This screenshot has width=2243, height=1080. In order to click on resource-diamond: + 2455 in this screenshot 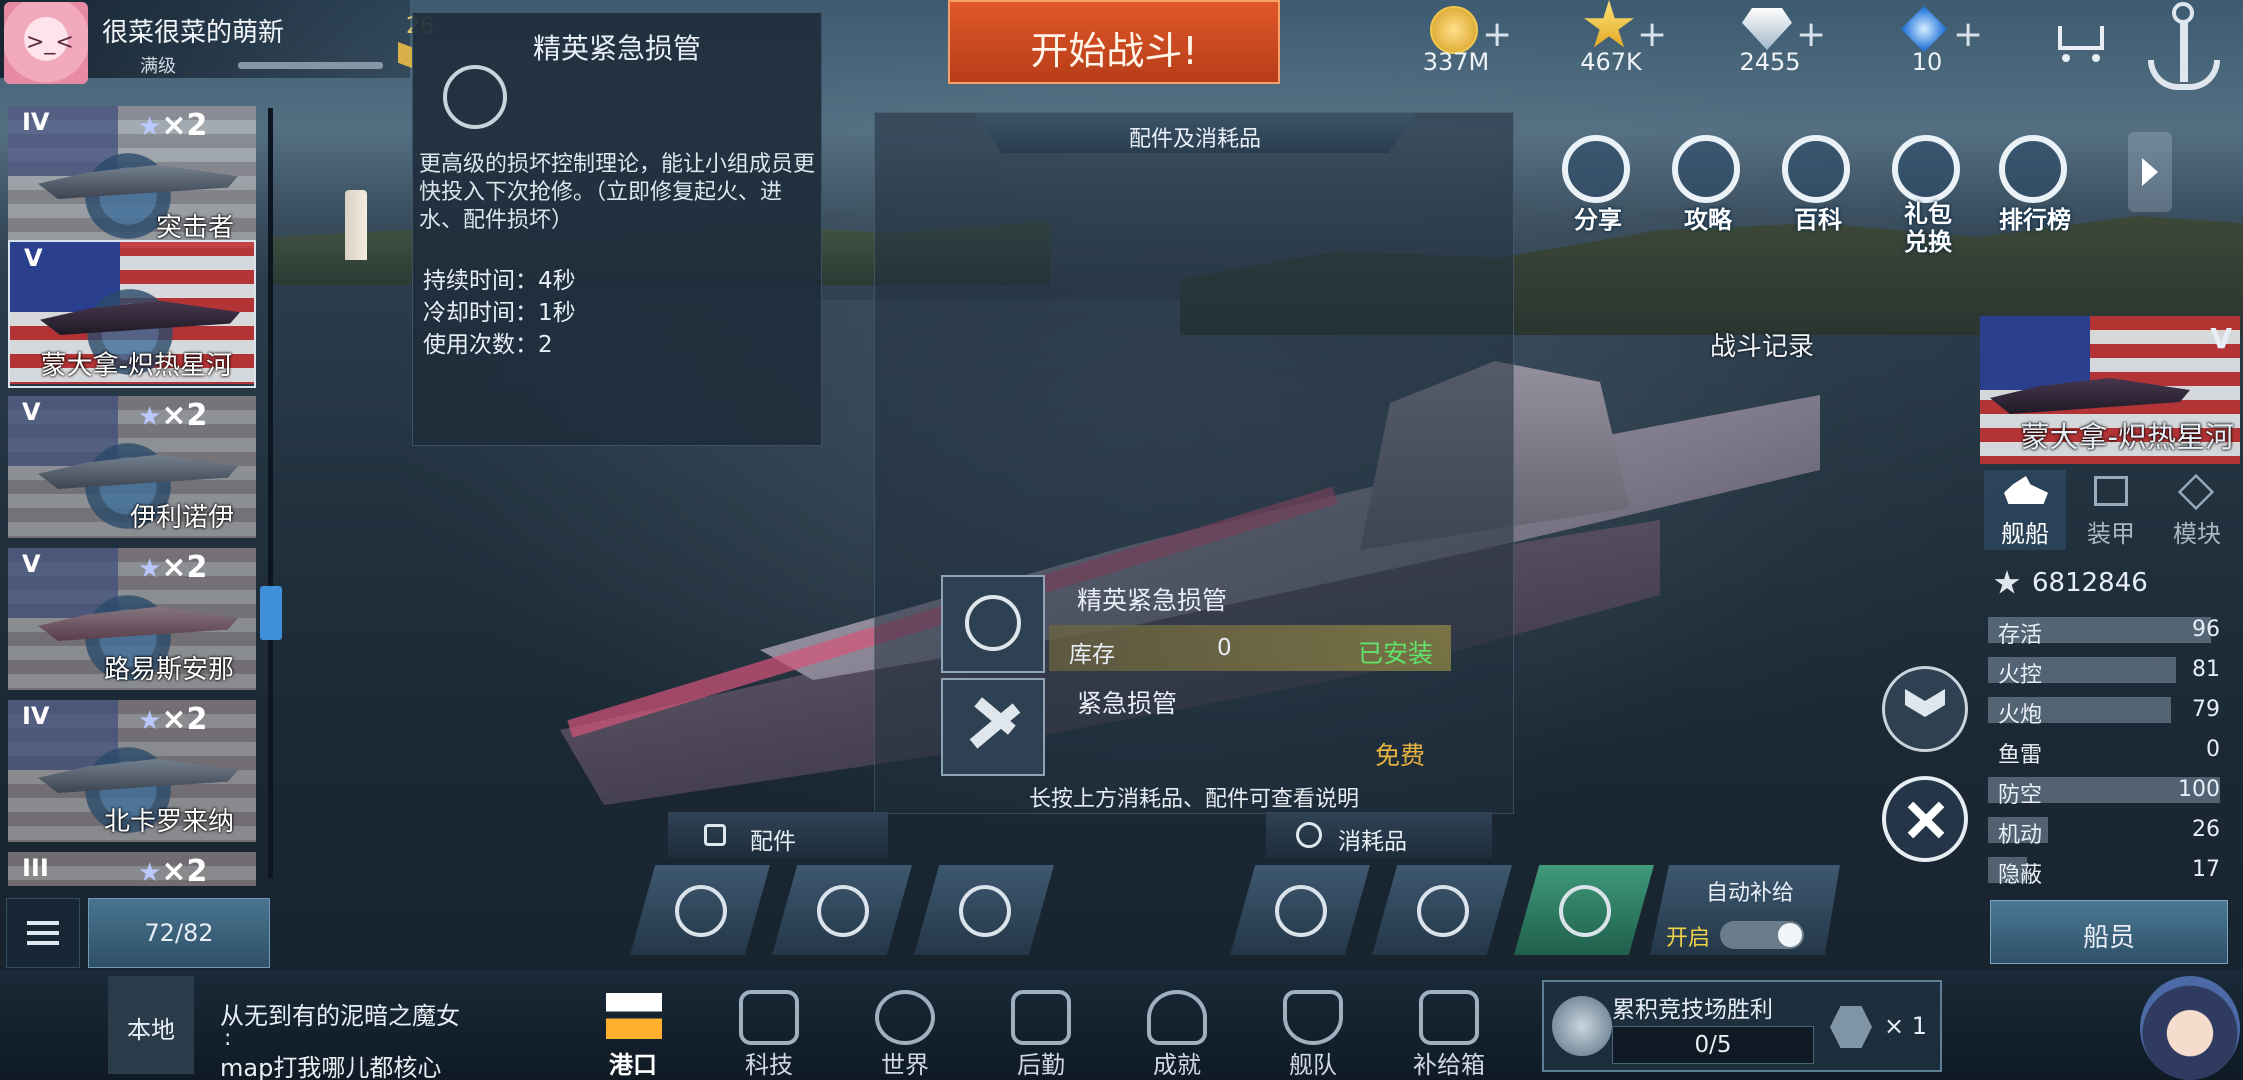, I will do `click(1770, 40)`.